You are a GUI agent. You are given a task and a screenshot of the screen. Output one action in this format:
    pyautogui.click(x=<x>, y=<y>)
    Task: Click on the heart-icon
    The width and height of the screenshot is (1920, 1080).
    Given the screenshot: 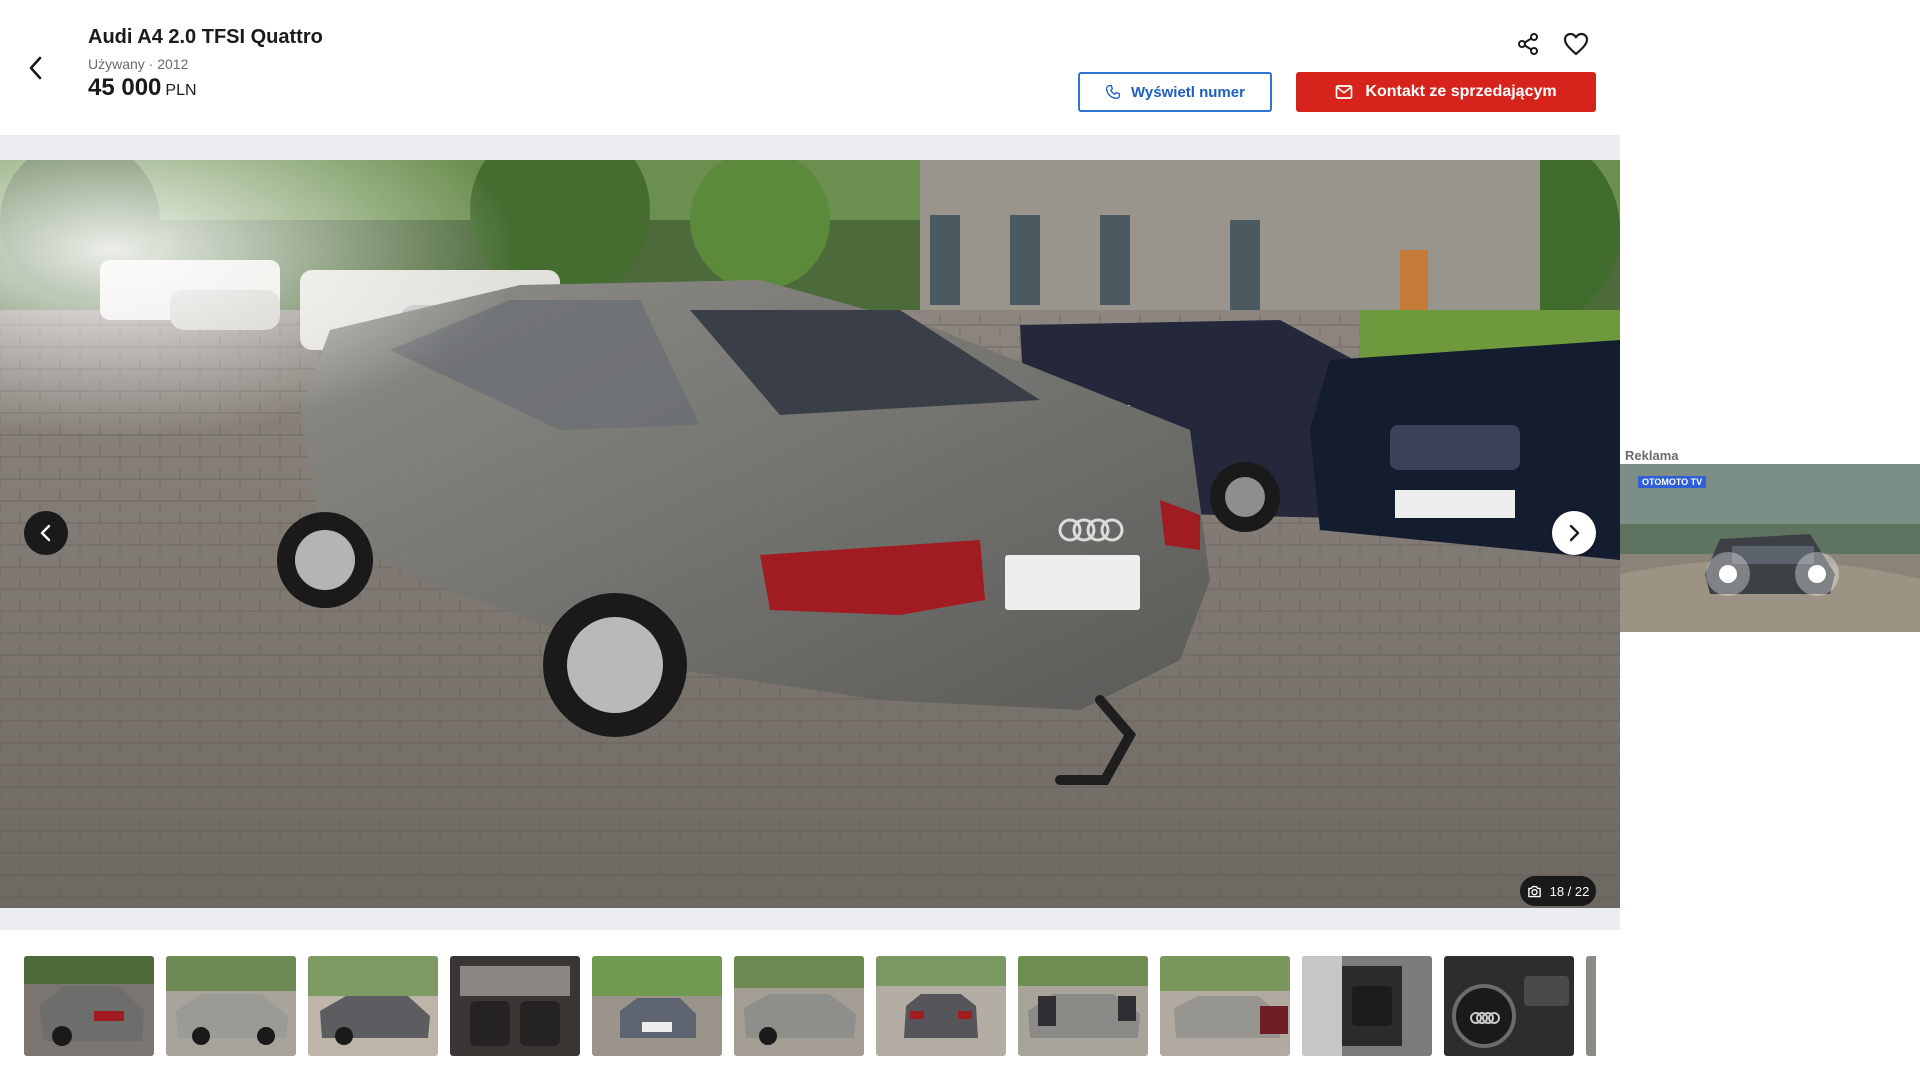 What is the action you would take?
    pyautogui.click(x=1576, y=44)
    